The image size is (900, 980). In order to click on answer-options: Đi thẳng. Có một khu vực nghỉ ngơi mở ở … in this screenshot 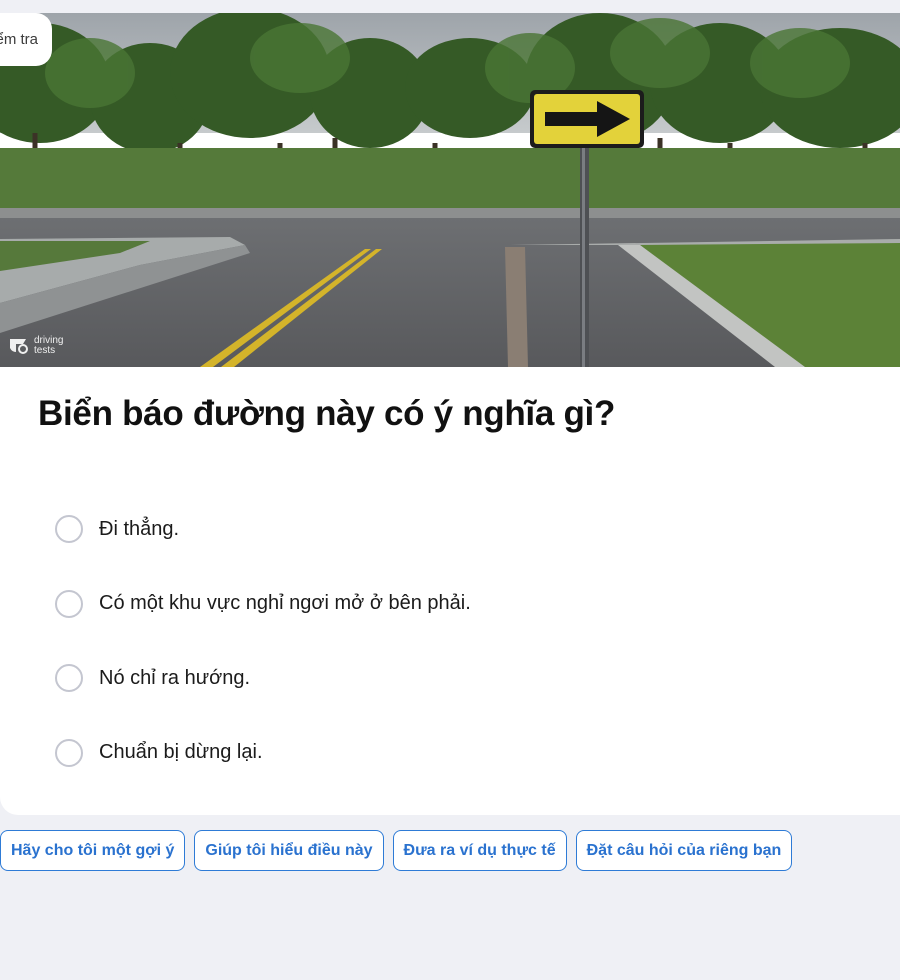, I will do `click(263, 641)`.